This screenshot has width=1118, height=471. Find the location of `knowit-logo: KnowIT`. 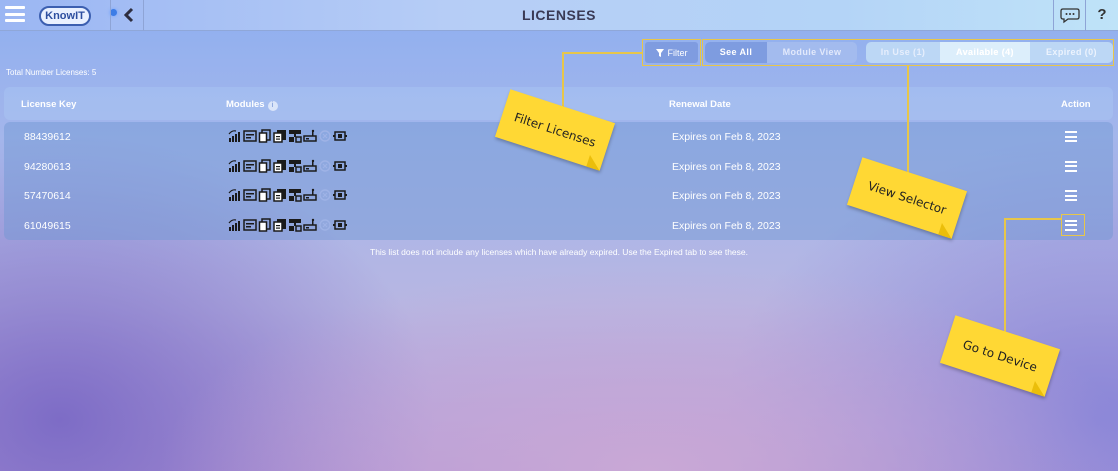

knowit-logo: KnowIT is located at coordinates (65, 16).